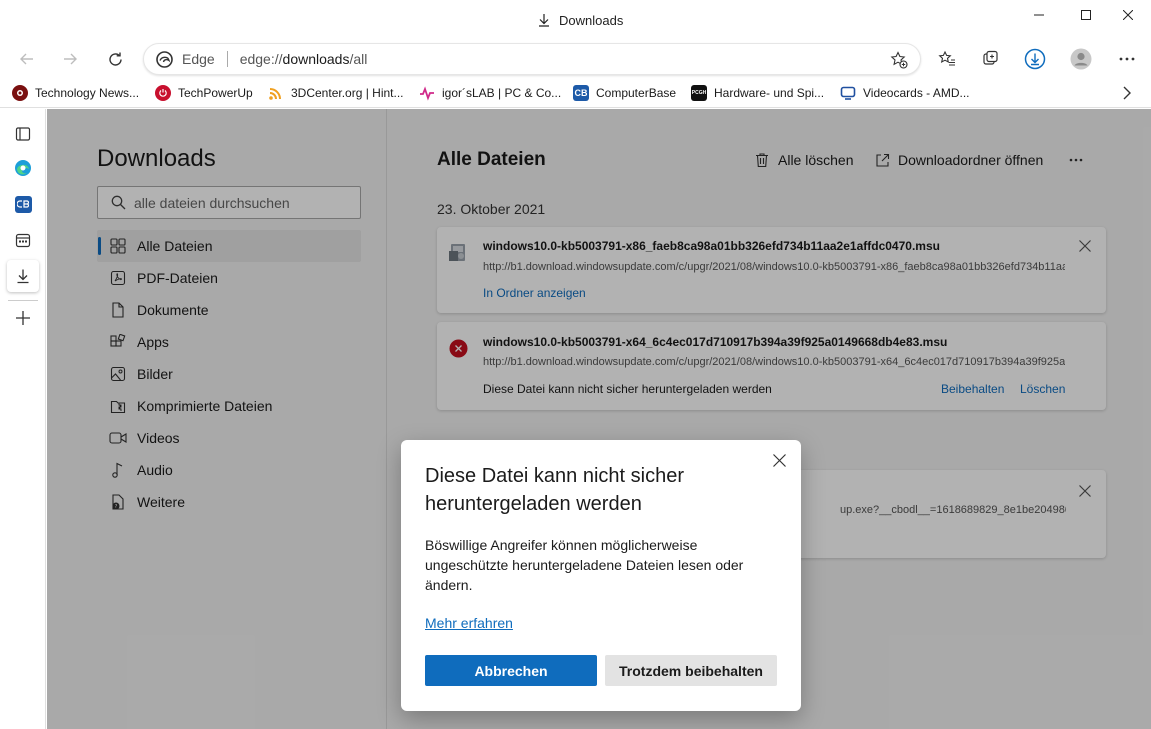 The height and width of the screenshot is (729, 1151). I want to click on more-horizontal-icon, so click(1127, 59).